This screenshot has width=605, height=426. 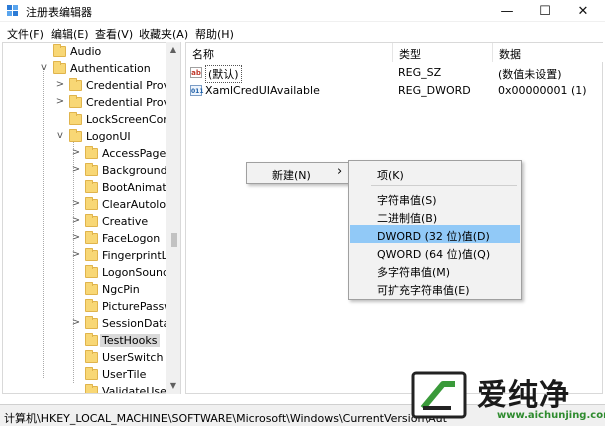 I want to click on submenu-item-label: QWORD (64 位)值(Q), so click(x=434, y=254).